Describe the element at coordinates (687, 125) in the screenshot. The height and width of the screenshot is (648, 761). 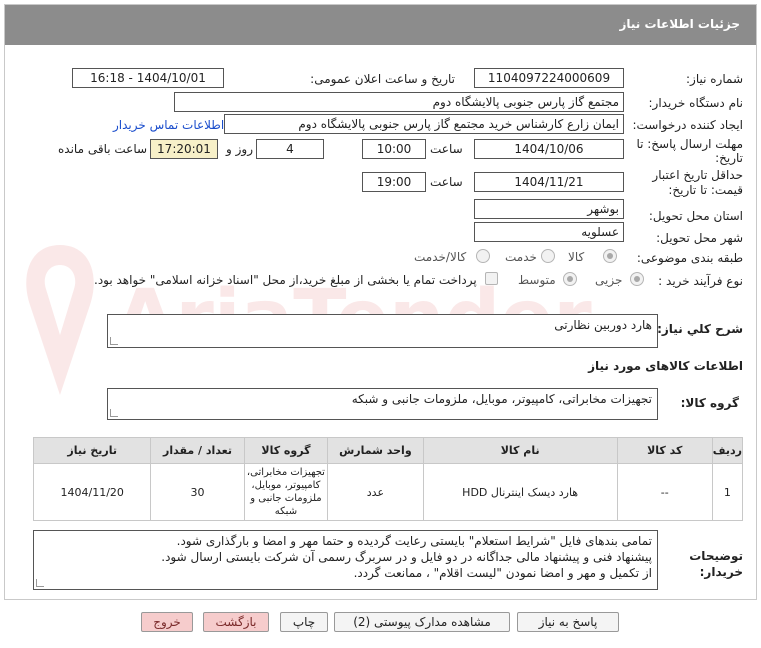
I see `creator-label: ایجاد کننده درخواست:` at that location.